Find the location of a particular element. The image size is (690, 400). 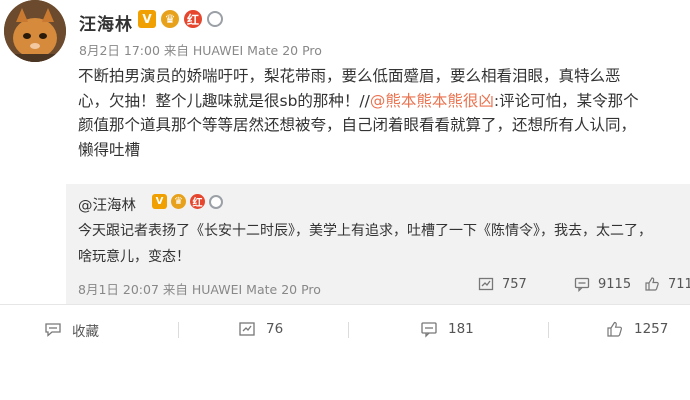

quoted-comment-count: 9115 is located at coordinates (615, 284).